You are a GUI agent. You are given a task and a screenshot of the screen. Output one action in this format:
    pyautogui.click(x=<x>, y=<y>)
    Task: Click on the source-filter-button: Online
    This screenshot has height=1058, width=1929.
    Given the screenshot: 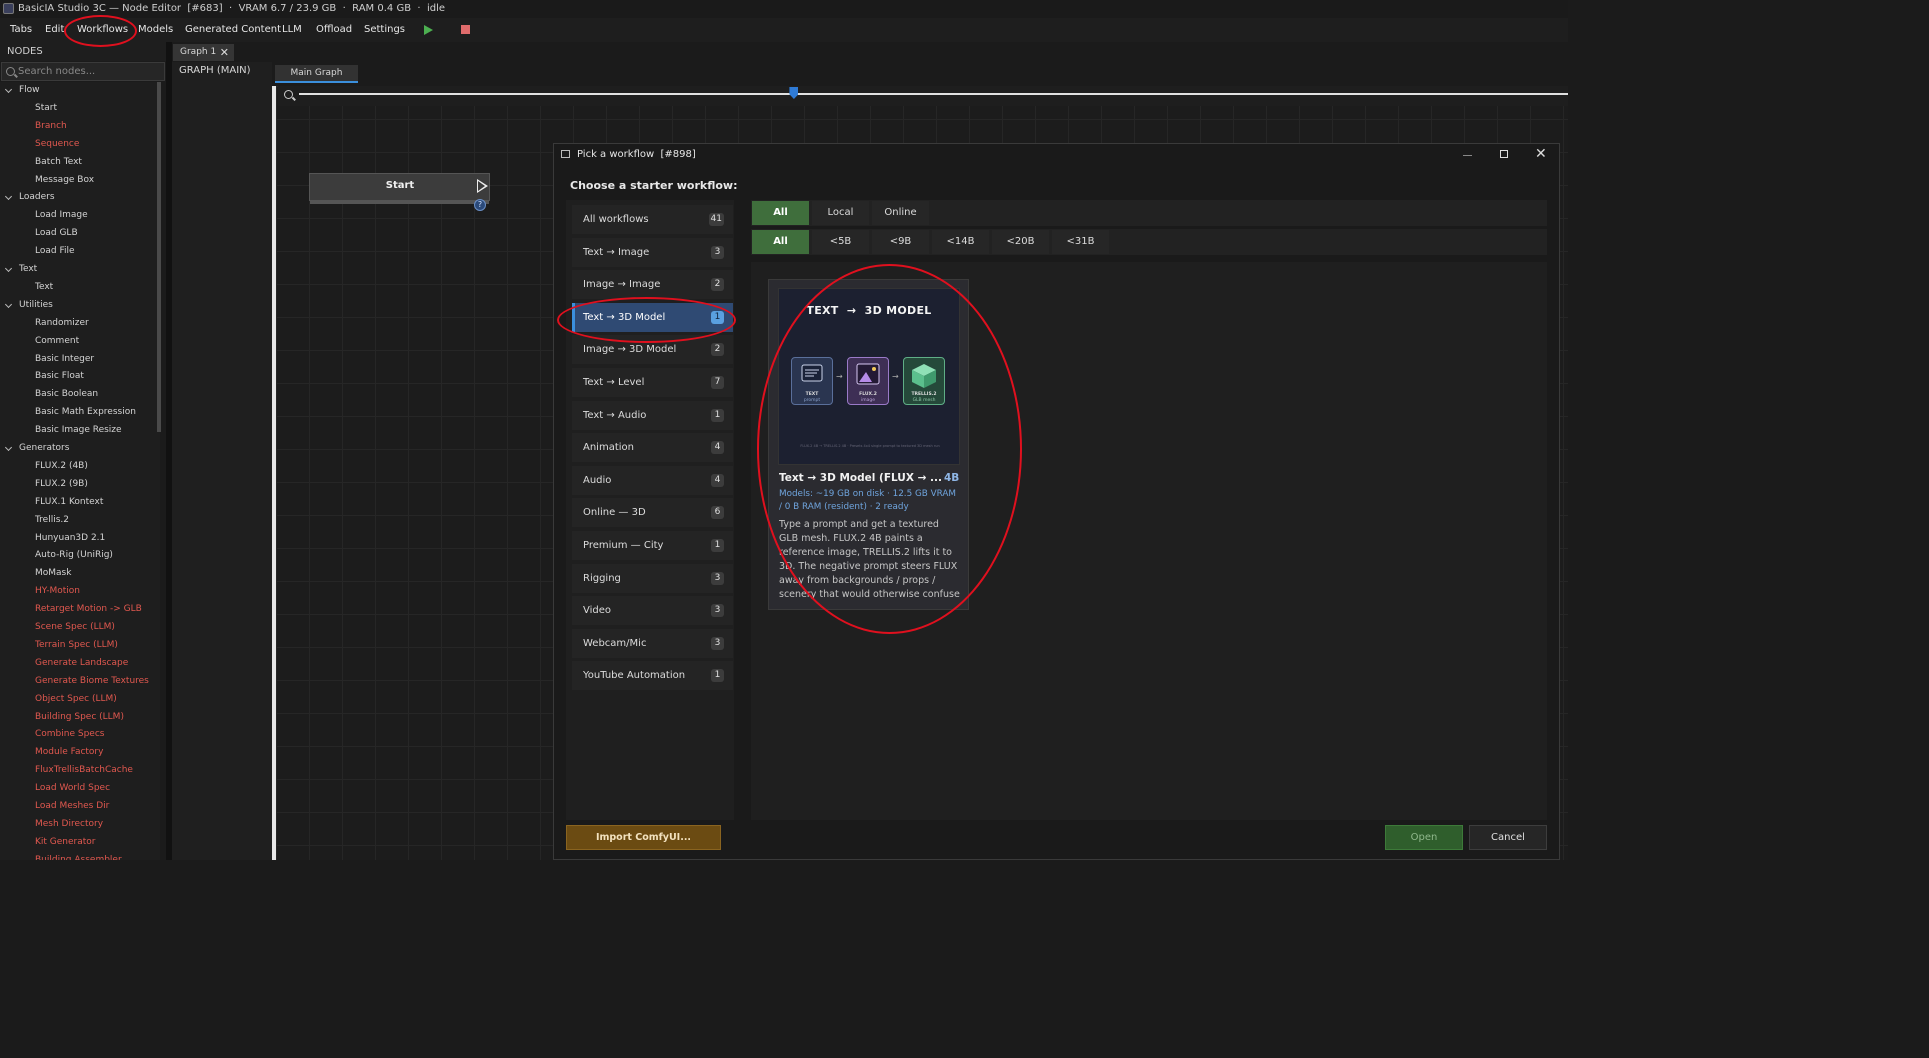 What is the action you would take?
    pyautogui.click(x=900, y=213)
    